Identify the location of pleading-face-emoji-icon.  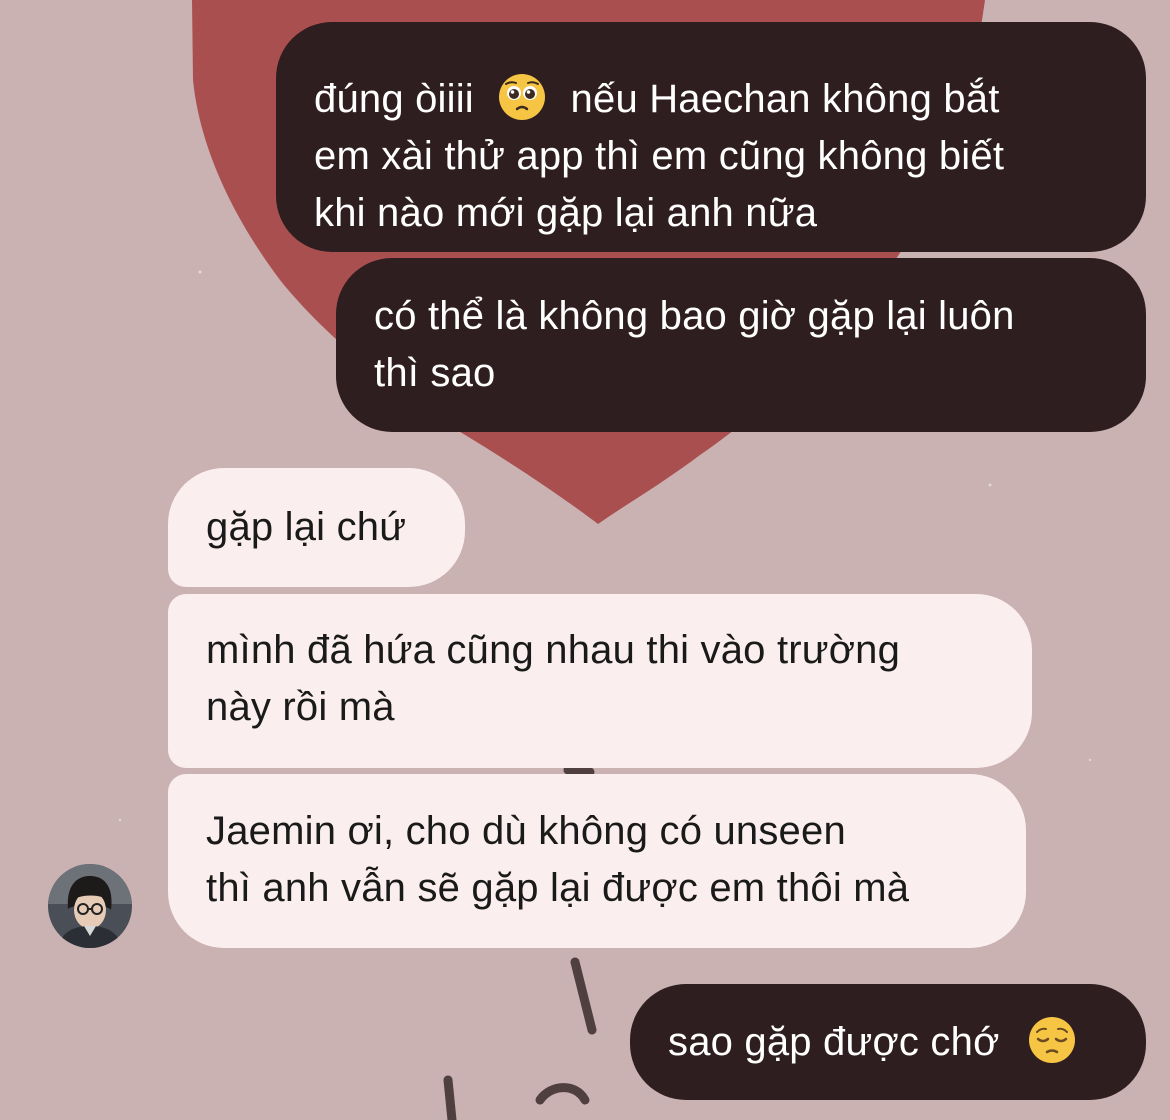
(522, 97).